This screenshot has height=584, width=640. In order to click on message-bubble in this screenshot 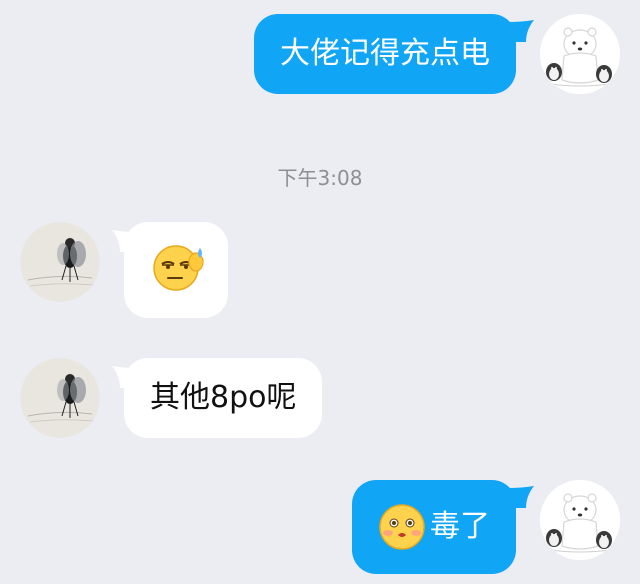, I will do `click(176, 270)`.